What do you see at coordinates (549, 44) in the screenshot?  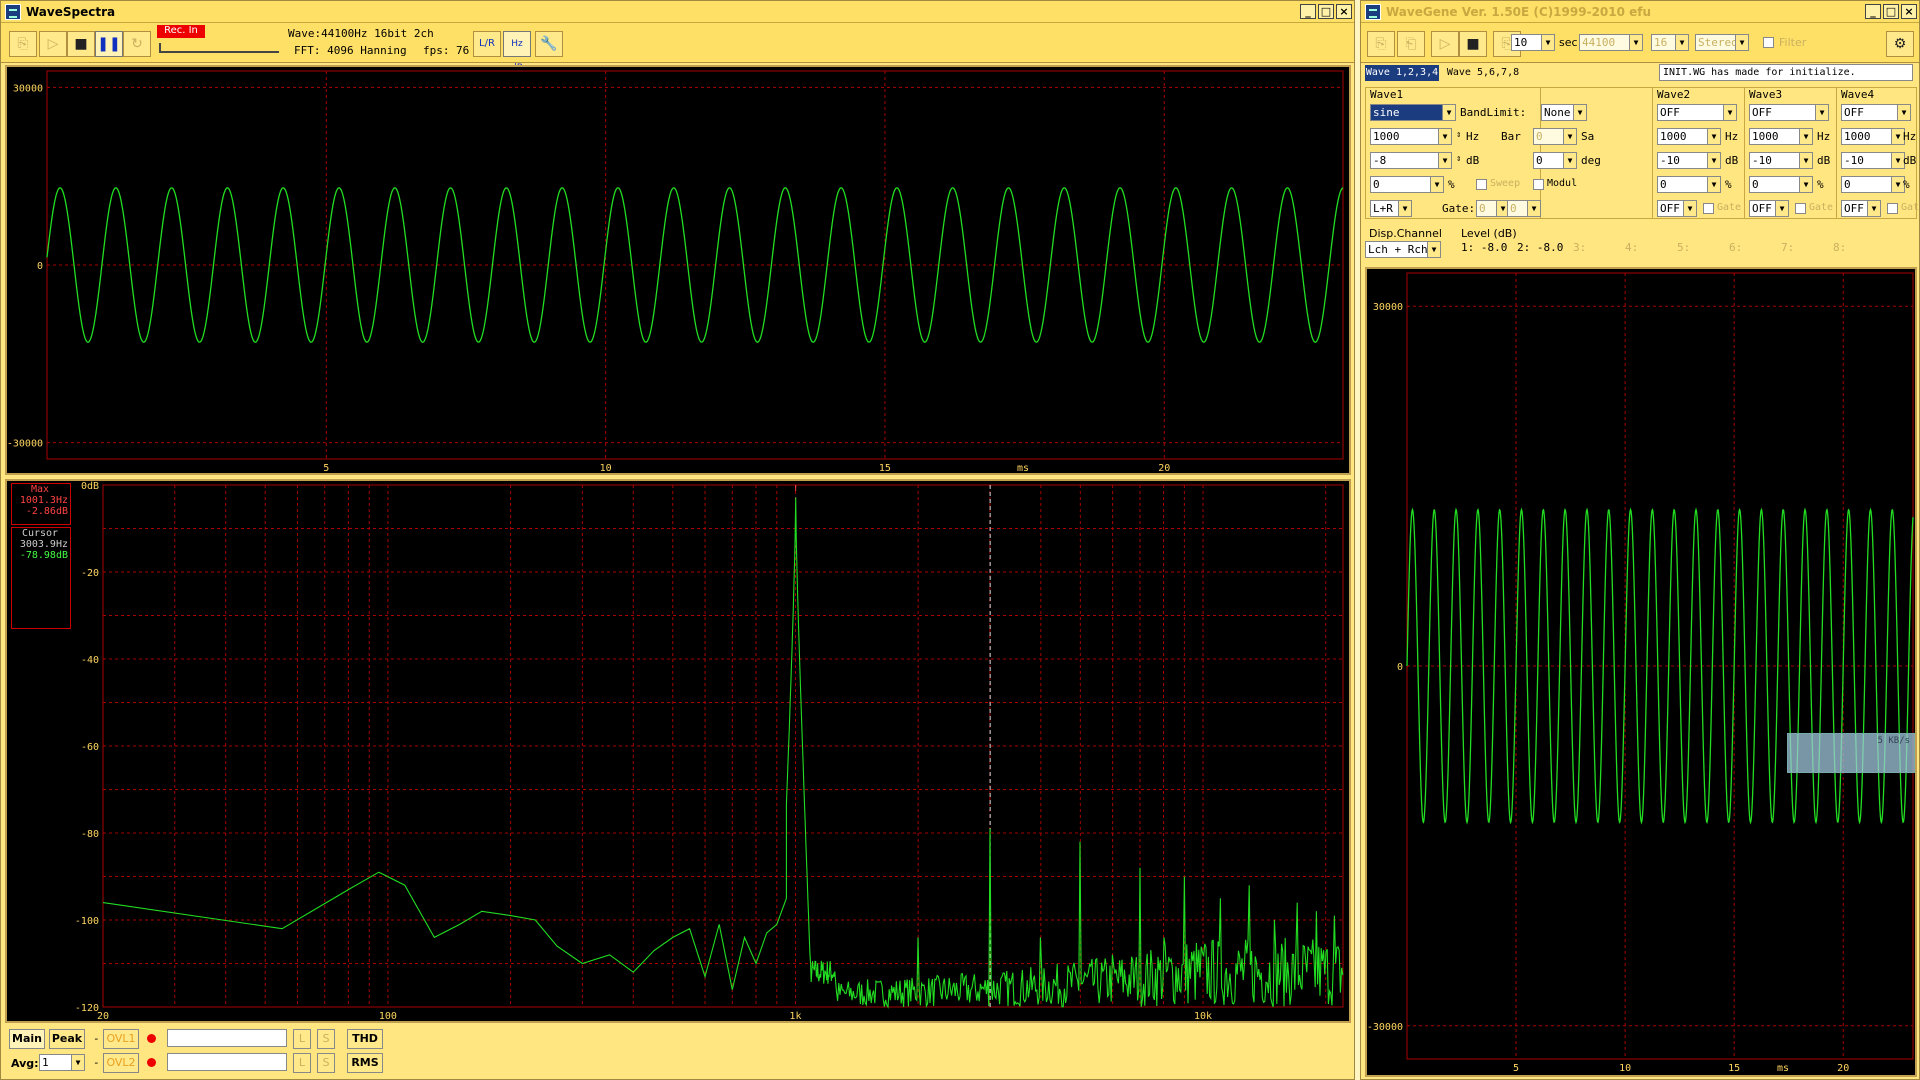 I see `settings-wrench-icon: 🔧` at bounding box center [549, 44].